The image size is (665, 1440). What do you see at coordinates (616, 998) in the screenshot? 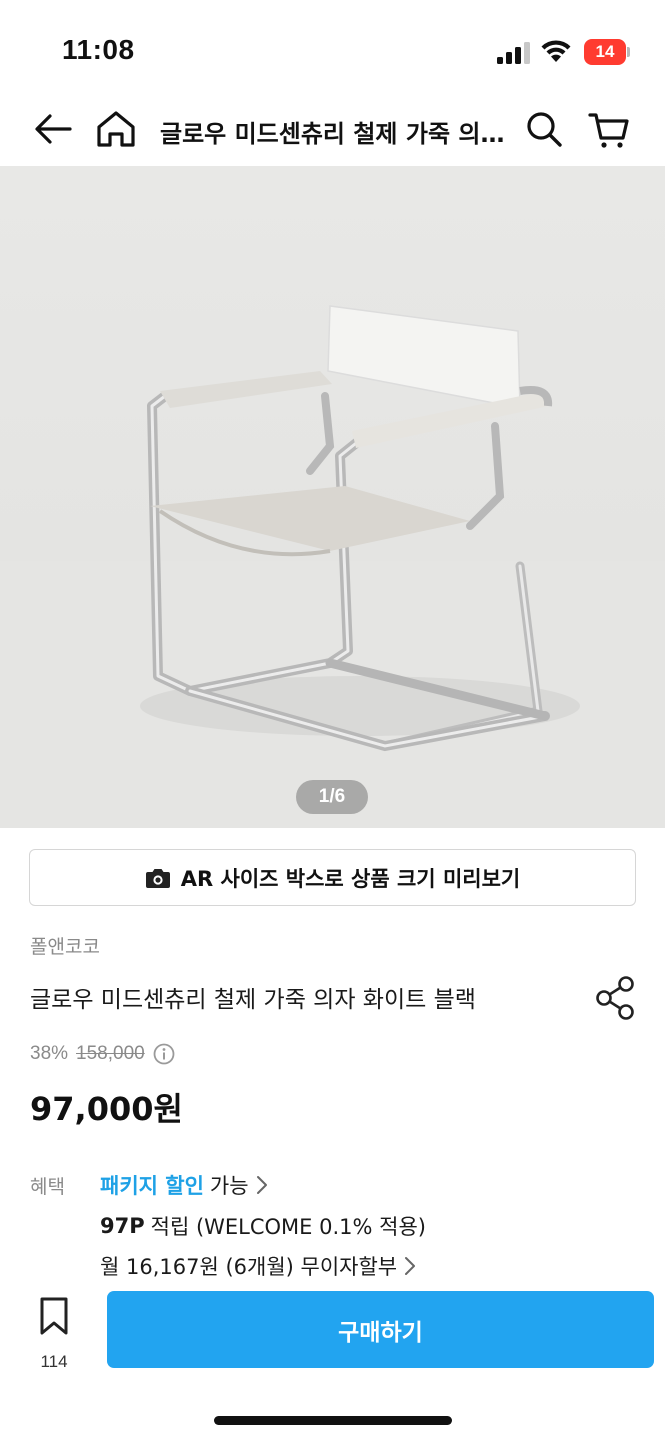
I see `share-icon` at bounding box center [616, 998].